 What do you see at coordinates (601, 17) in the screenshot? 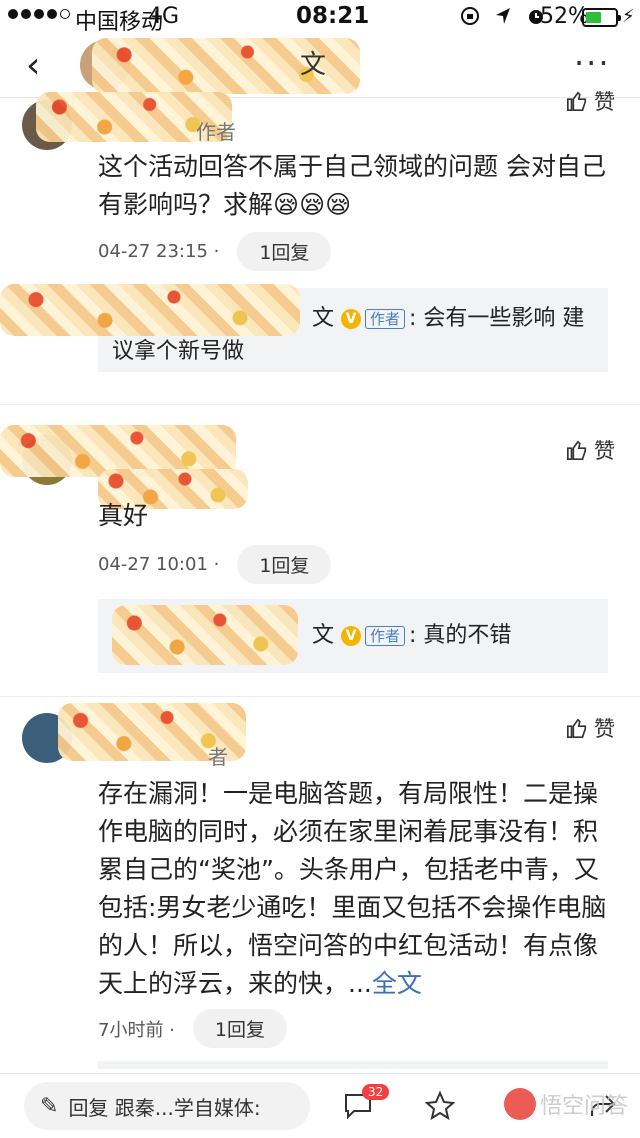
I see `battery-icon` at bounding box center [601, 17].